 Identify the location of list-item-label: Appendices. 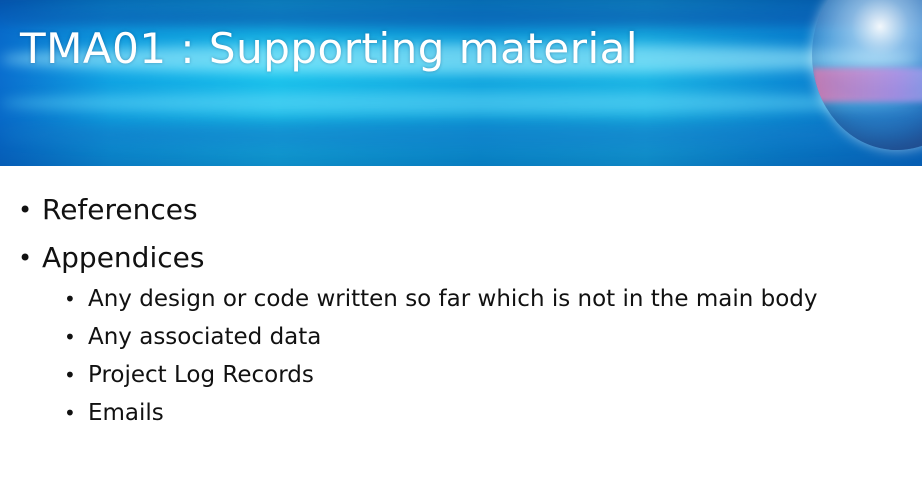
(123, 257).